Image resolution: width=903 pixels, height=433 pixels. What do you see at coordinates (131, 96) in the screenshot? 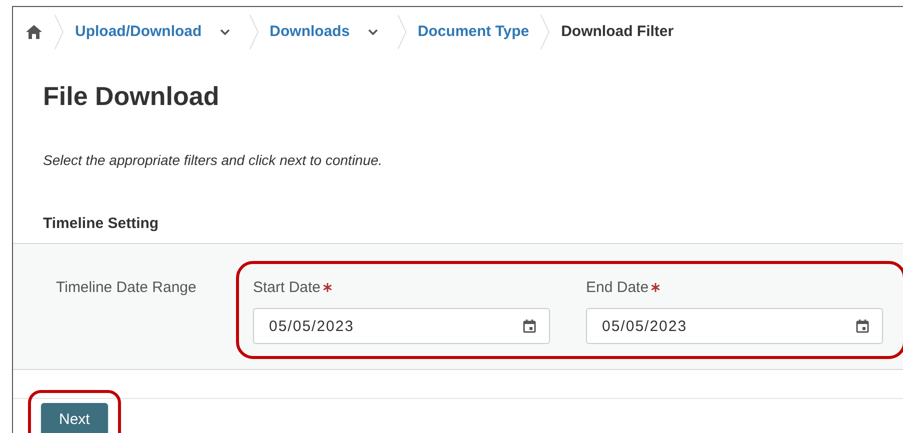
I see `page-title: File Download` at bounding box center [131, 96].